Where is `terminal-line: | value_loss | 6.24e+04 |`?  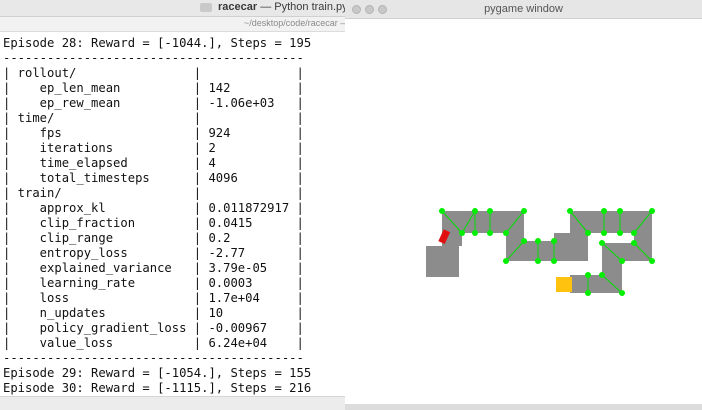 terminal-line: | value_loss | 6.24e+04 | is located at coordinates (153, 343).